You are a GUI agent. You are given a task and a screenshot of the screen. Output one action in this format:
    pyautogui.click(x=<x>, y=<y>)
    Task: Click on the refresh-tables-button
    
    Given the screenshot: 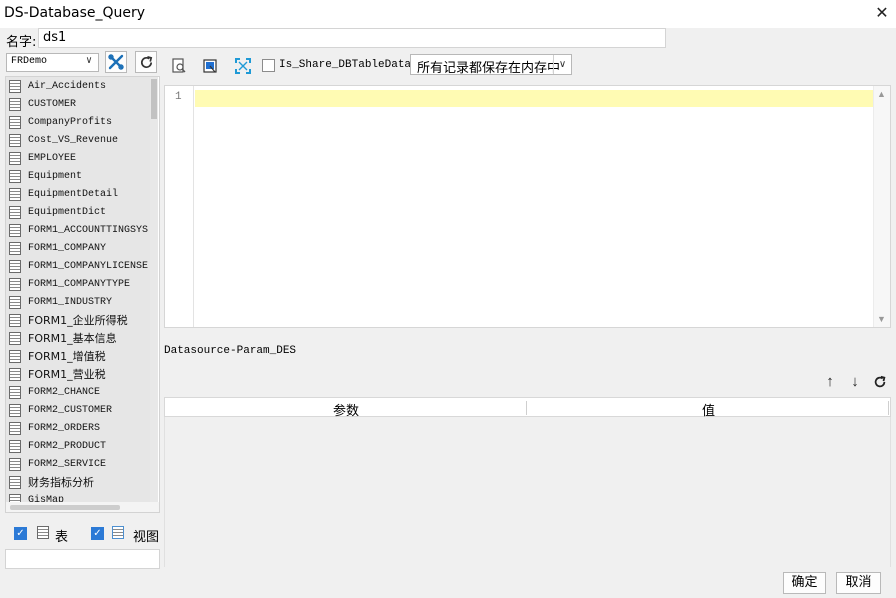 What is the action you would take?
    pyautogui.click(x=146, y=62)
    